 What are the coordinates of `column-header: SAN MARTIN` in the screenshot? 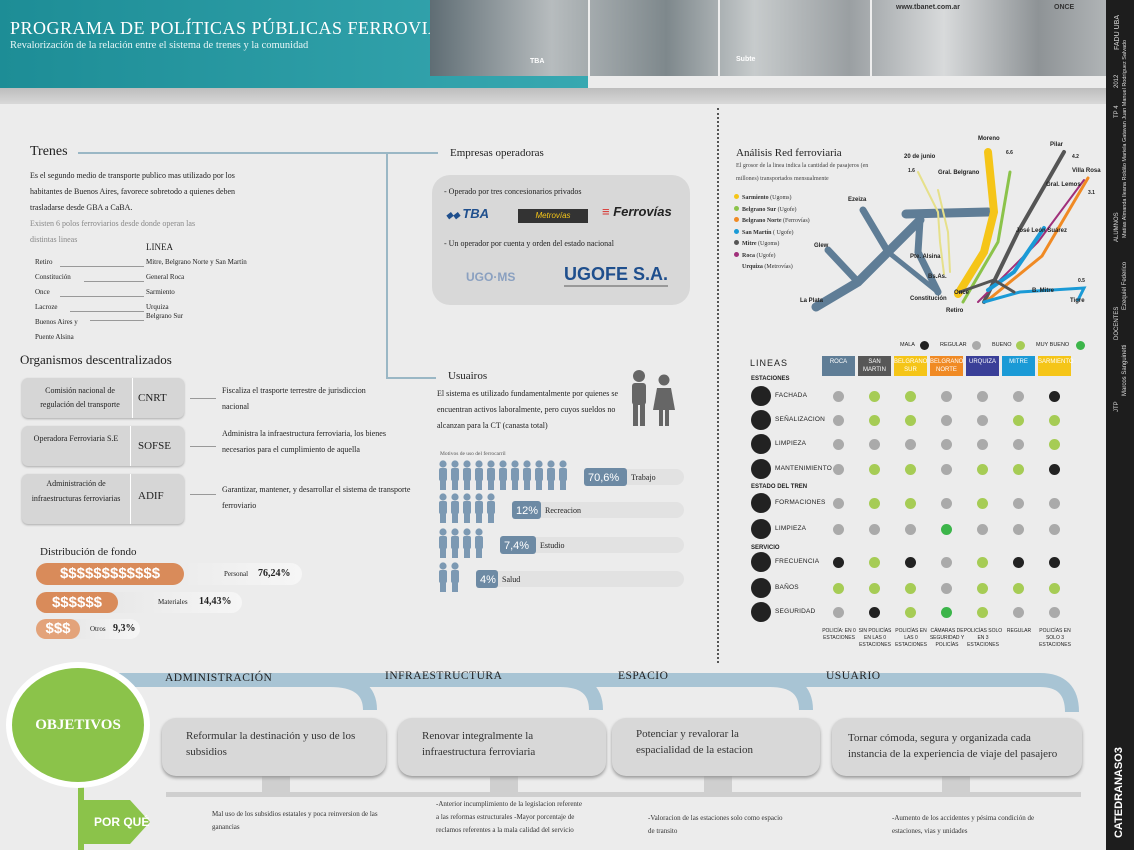 It's located at (874, 366).